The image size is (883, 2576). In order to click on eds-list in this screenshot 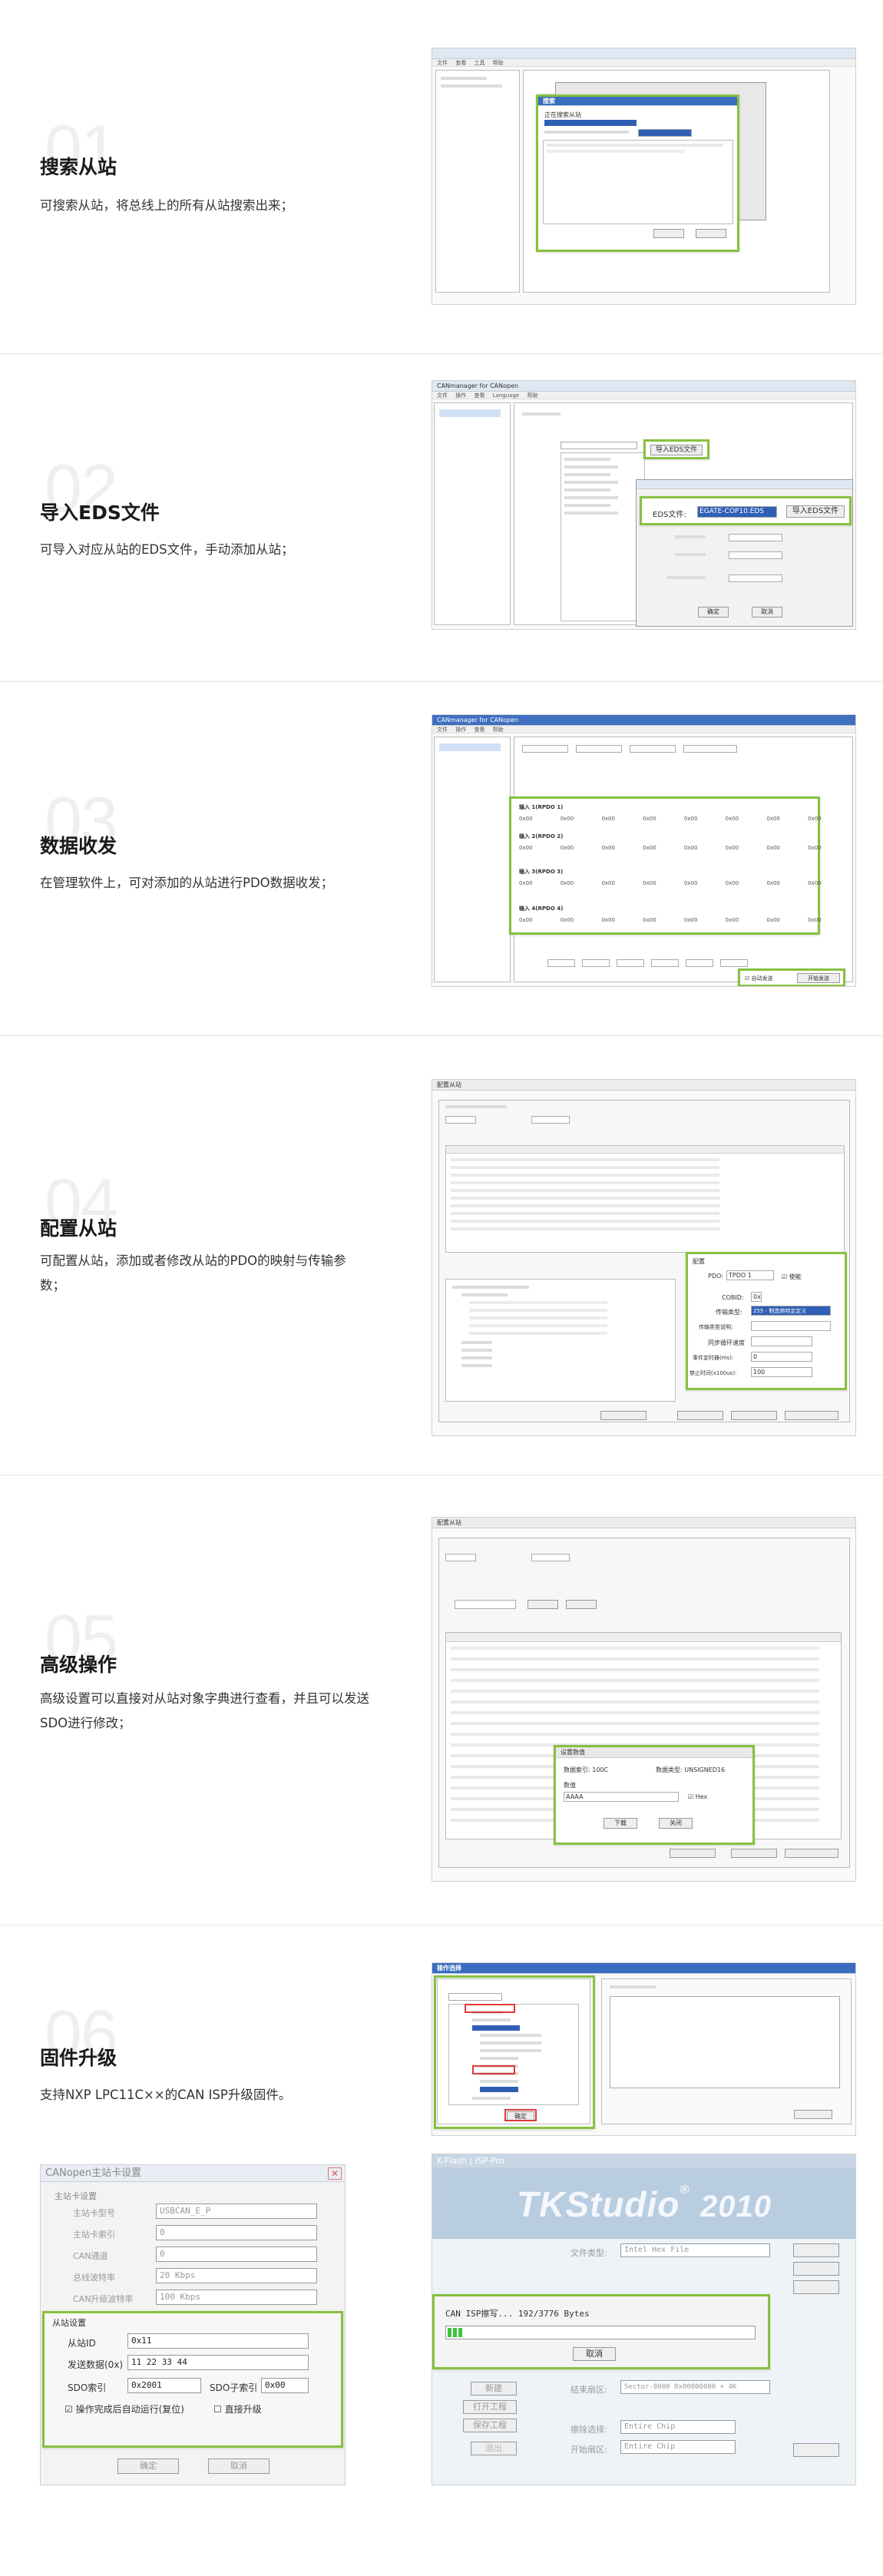, I will do `click(603, 536)`.